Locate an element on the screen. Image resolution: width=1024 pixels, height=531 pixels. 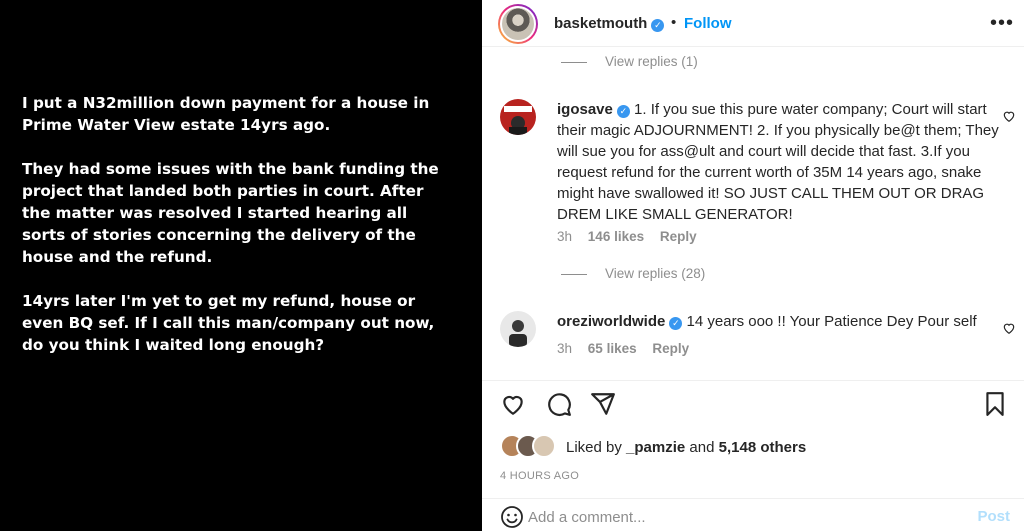
post-comment-button: Post is located at coordinates (993, 516).